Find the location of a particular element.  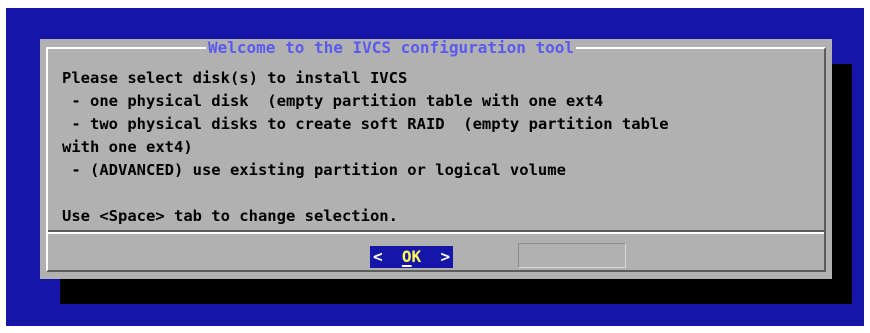

ok-label: OK is located at coordinates (411, 256).